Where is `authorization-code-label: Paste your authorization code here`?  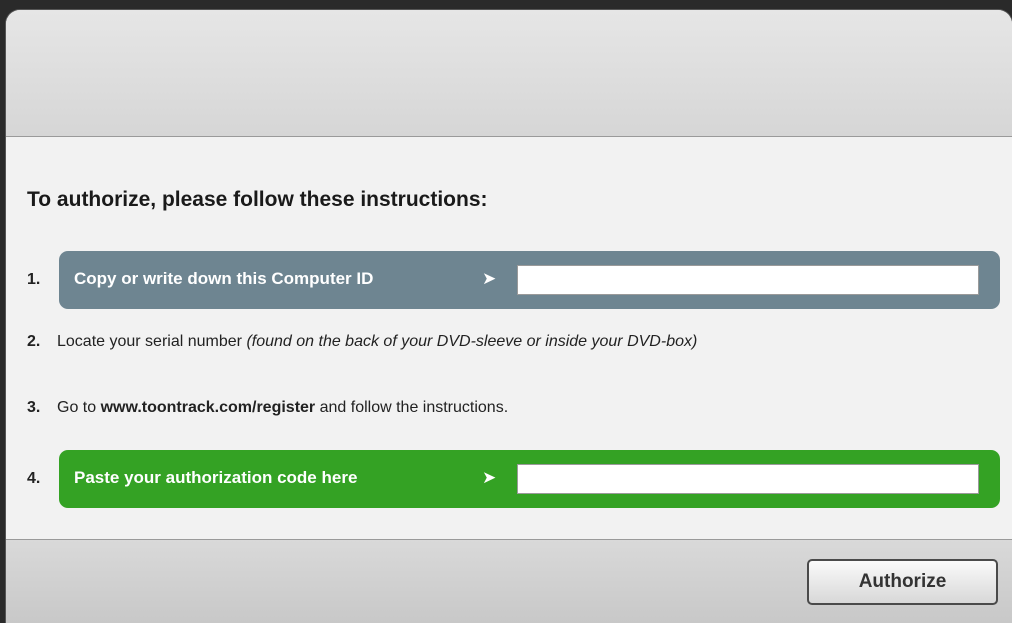
authorization-code-label: Paste your authorization code here is located at coordinates (216, 477).